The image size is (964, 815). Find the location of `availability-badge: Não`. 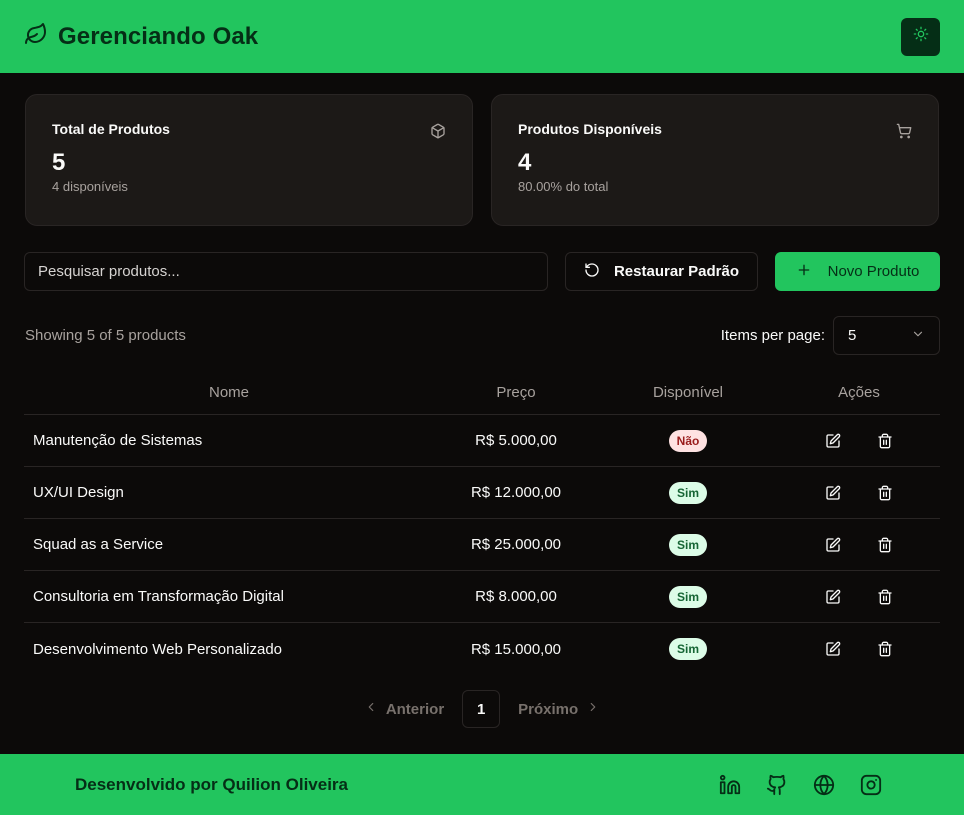

availability-badge: Não is located at coordinates (688, 440).